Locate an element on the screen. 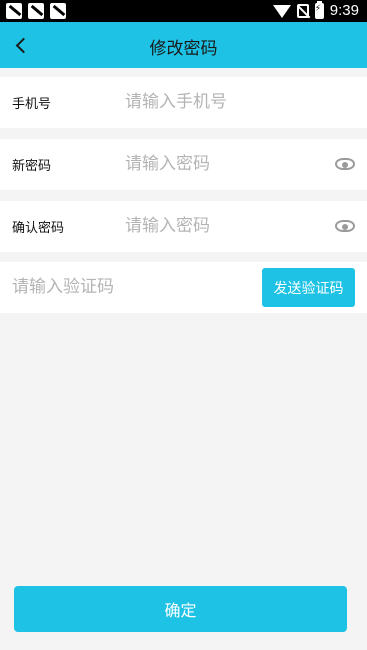 The image size is (367, 650). phone-label: 手机号 is located at coordinates (32, 104).